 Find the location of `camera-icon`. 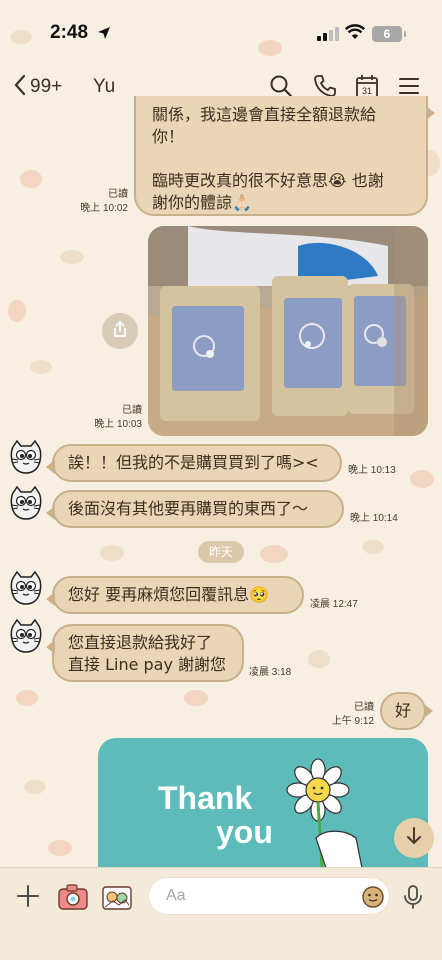

camera-icon is located at coordinates (73, 899).